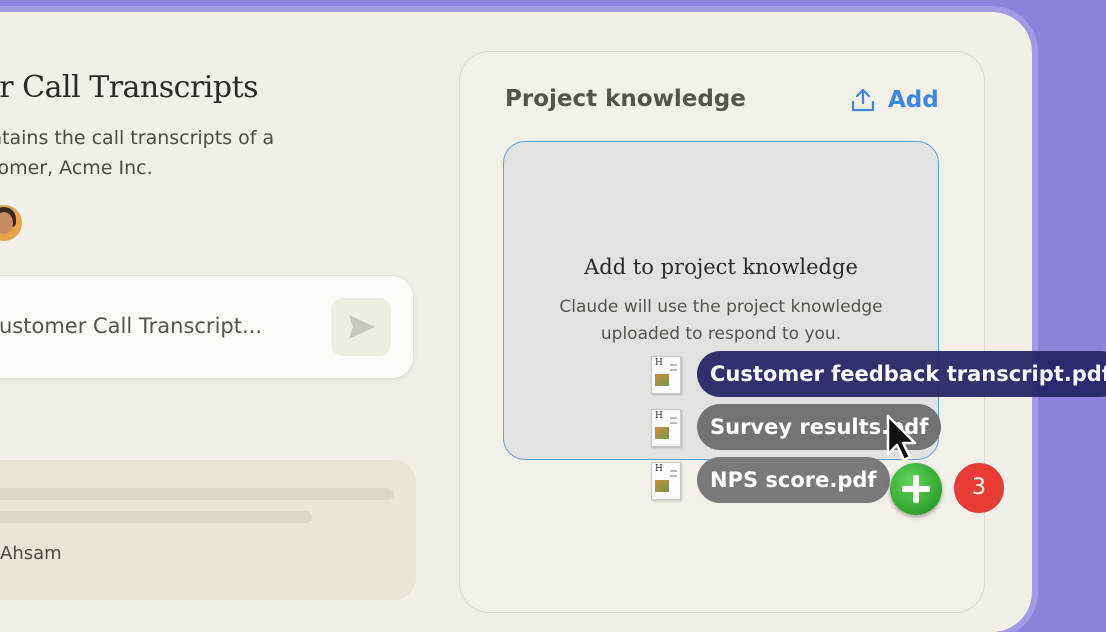 This screenshot has width=1106, height=632. I want to click on dragged-file-name: NPS score.pdf, so click(793, 480).